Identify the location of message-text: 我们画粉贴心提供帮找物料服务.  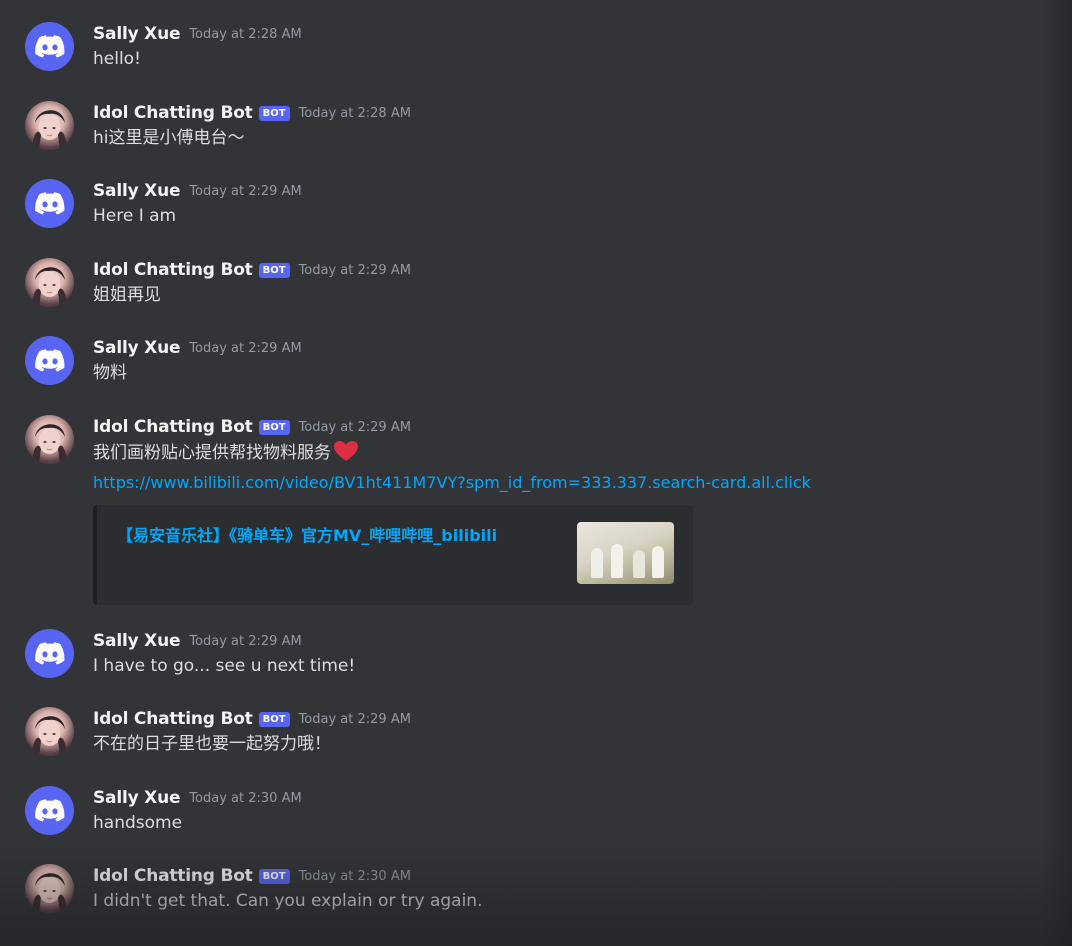
(226, 454).